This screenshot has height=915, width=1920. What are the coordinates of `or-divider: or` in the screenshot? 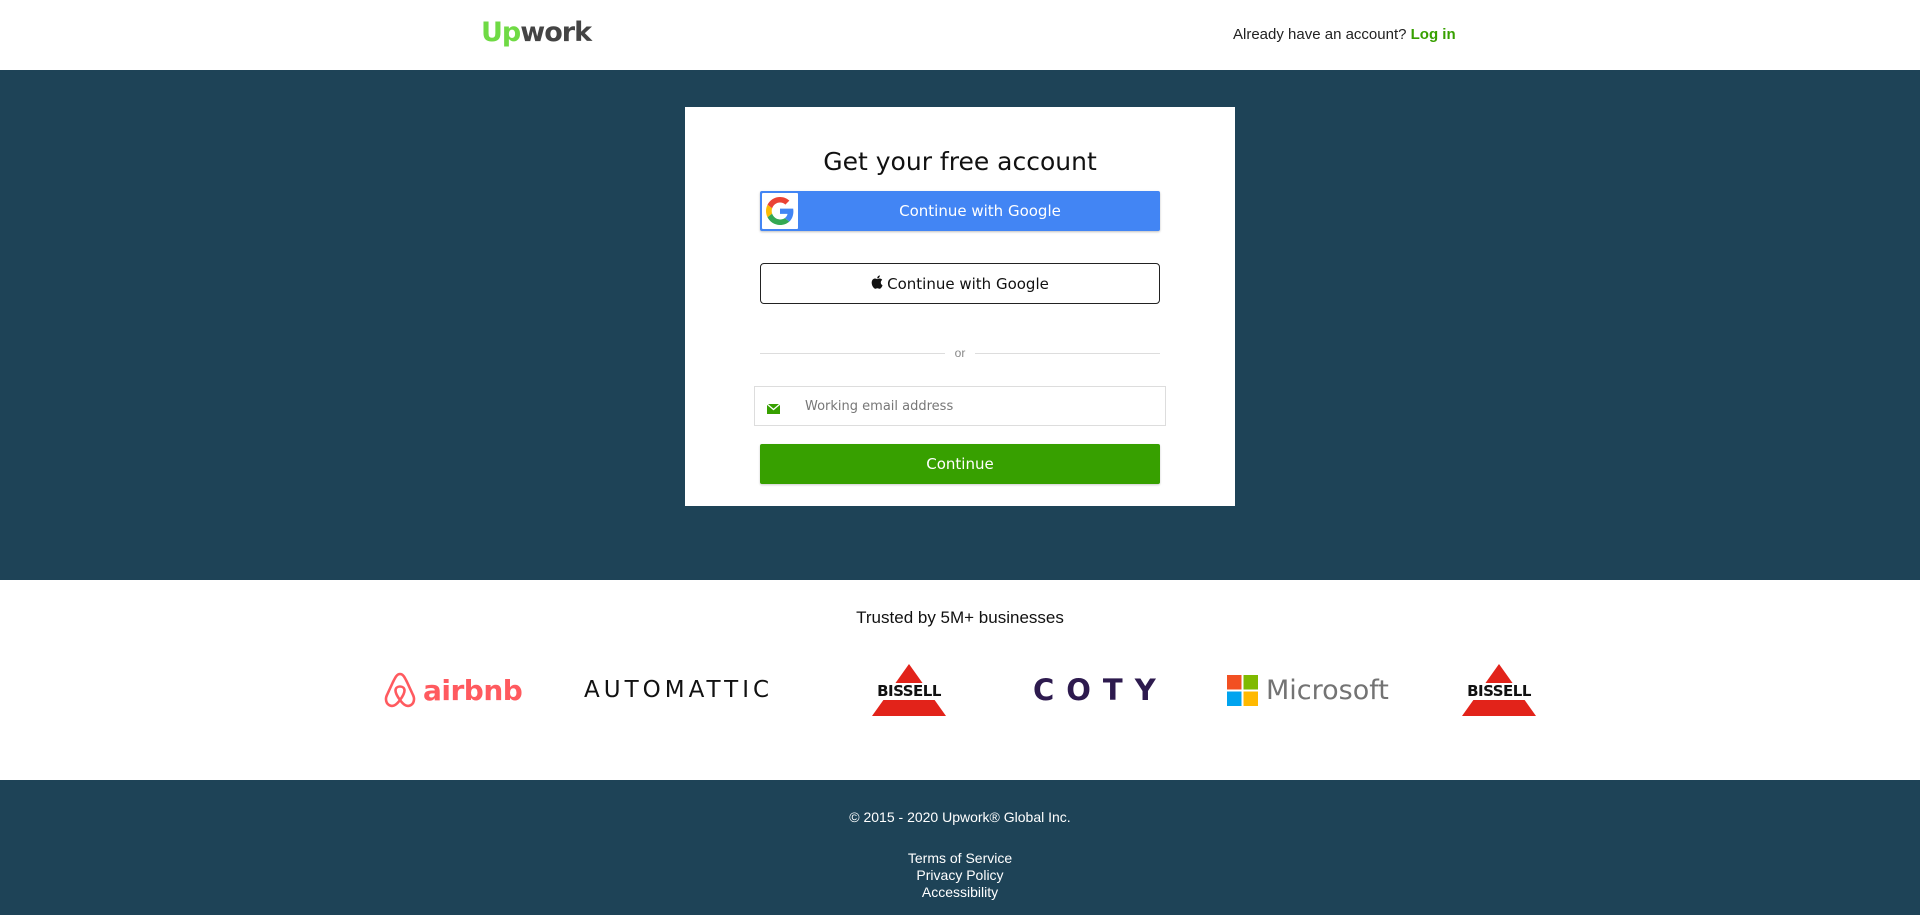 It's located at (960, 353).